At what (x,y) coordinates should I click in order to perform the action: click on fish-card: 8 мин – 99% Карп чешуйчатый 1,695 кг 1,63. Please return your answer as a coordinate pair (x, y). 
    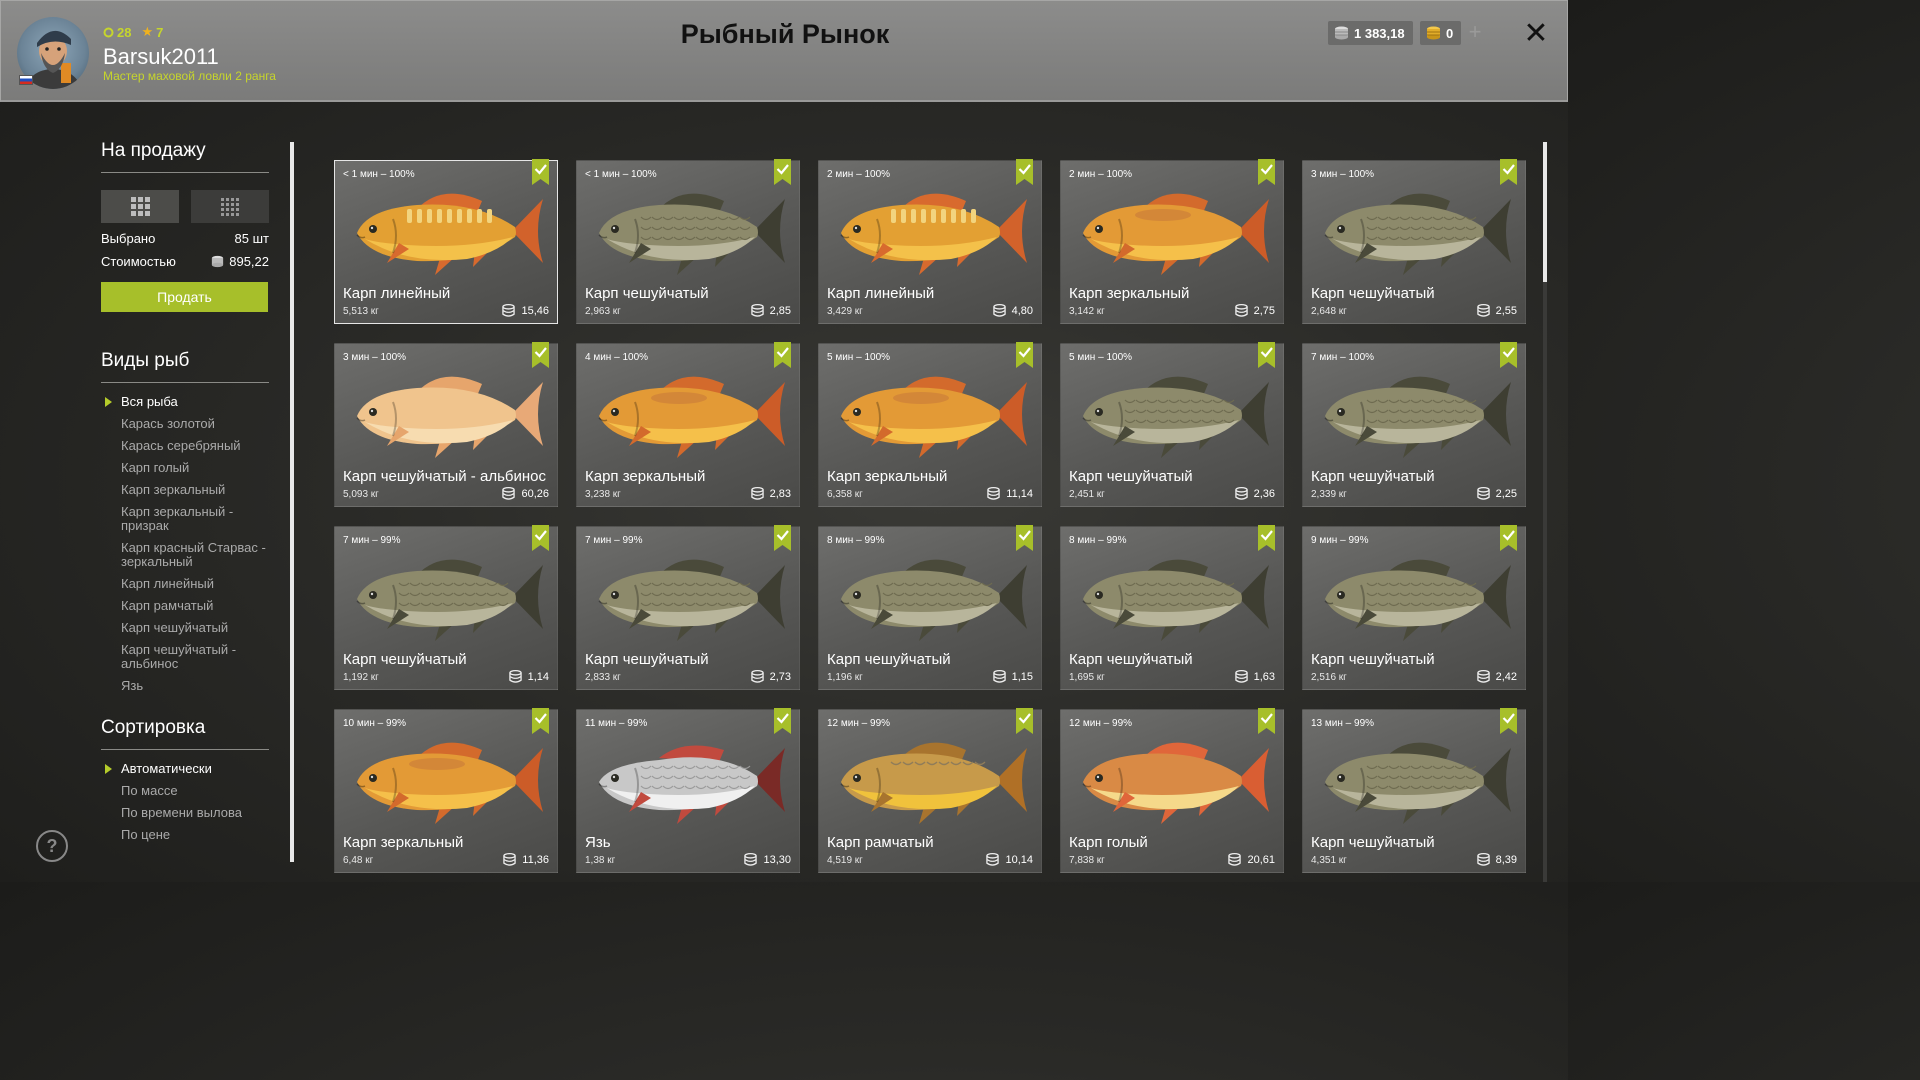
    Looking at the image, I should click on (1172, 607).